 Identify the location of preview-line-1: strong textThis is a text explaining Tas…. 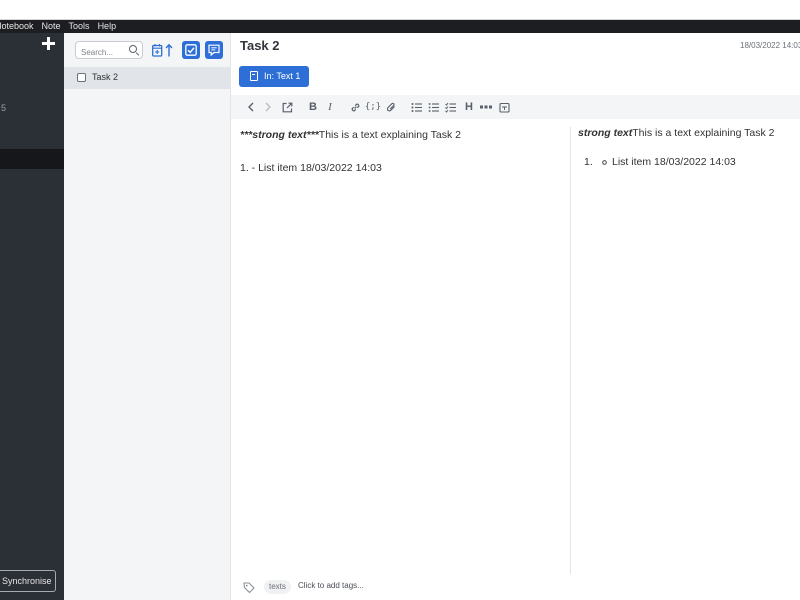
(676, 133).